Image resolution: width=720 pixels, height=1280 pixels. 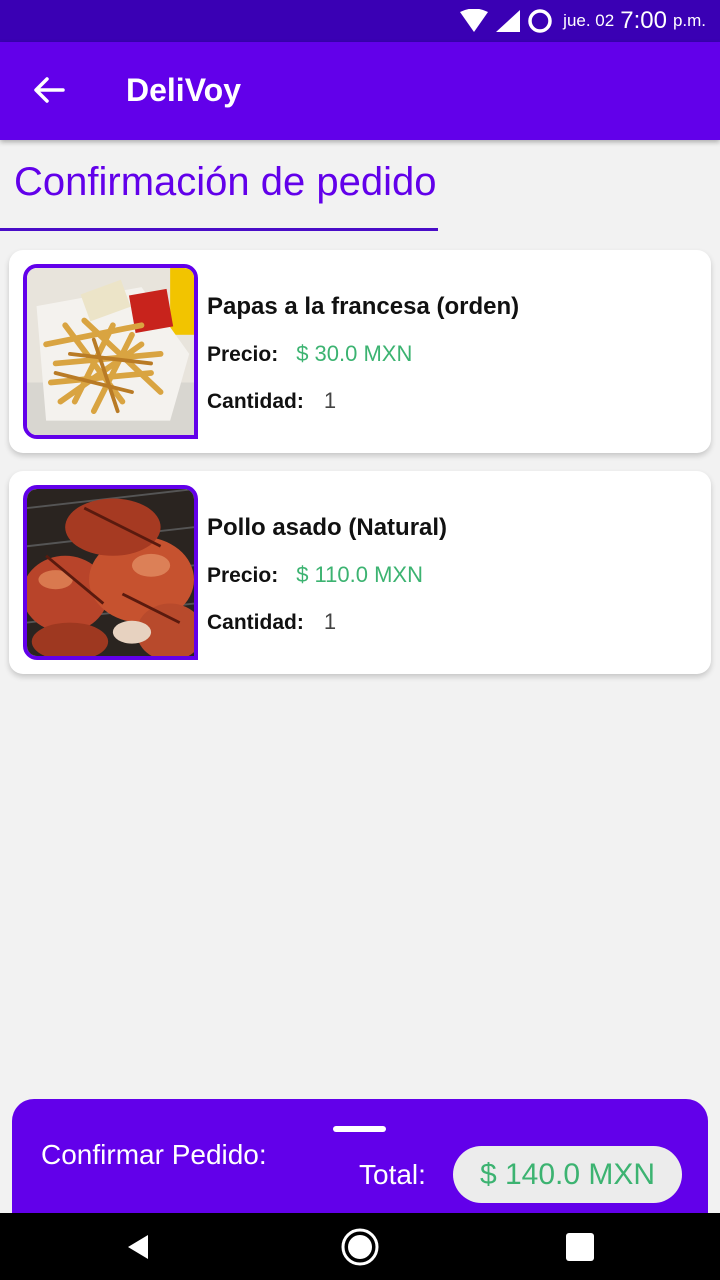 What do you see at coordinates (540, 21) in the screenshot?
I see `sync-circle-icon` at bounding box center [540, 21].